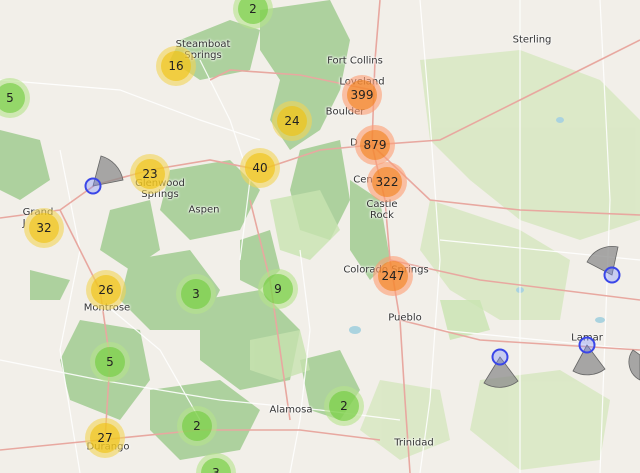  What do you see at coordinates (587, 345) in the screenshot?
I see `location-marker-lamar` at bounding box center [587, 345].